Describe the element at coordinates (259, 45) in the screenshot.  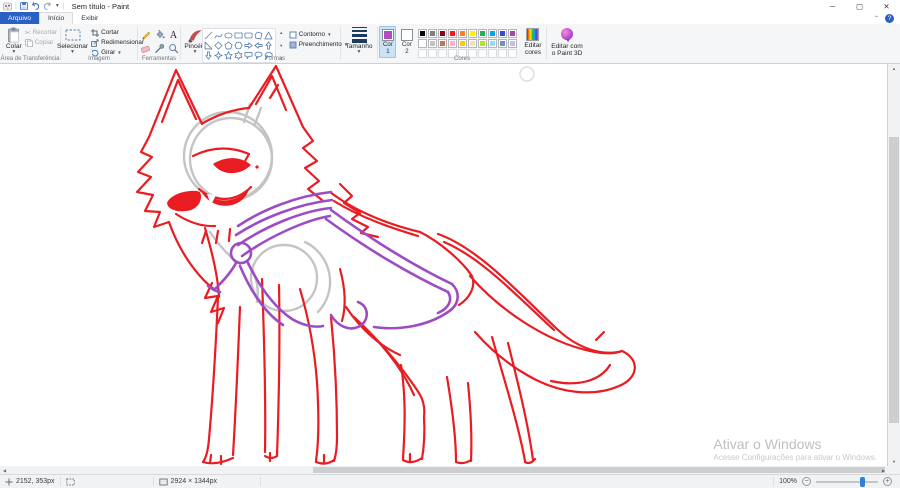
I see `shape-arrow-left` at that location.